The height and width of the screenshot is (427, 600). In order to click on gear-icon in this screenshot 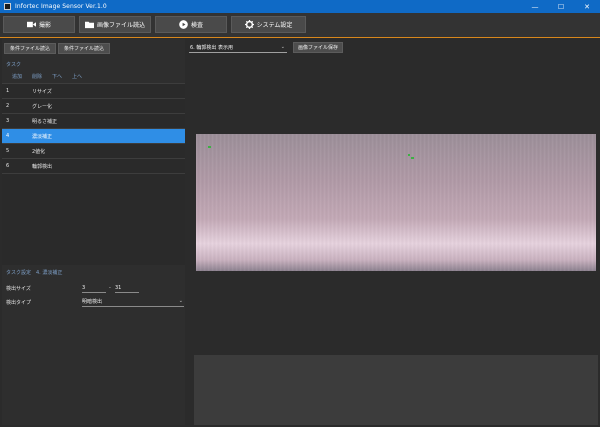, I will do `click(249, 24)`.